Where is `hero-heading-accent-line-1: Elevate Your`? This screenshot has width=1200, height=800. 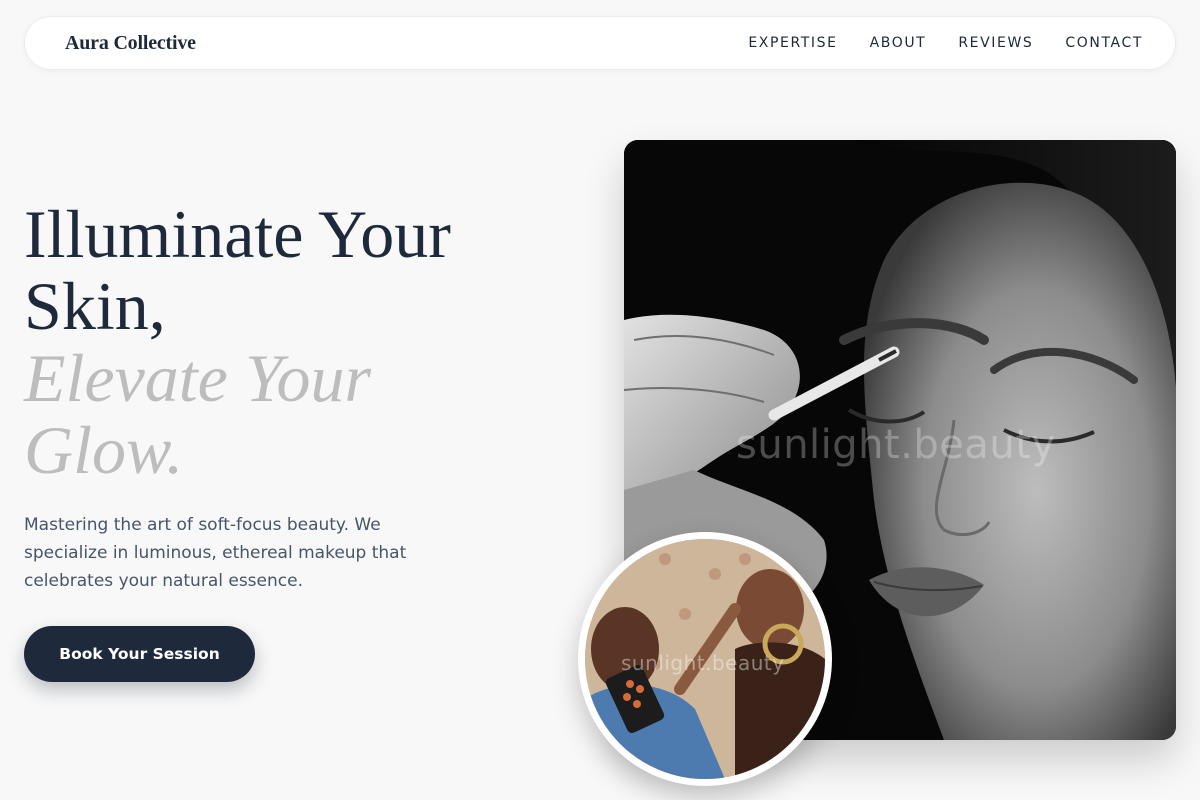 hero-heading-accent-line-1: Elevate Your is located at coordinates (197, 378).